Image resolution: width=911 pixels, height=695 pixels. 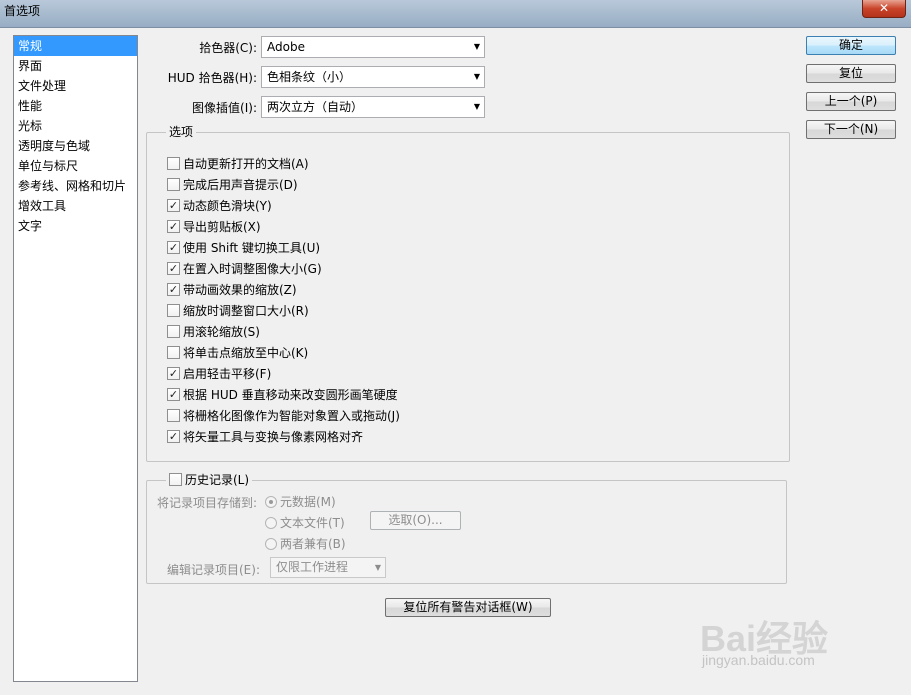 I want to click on close-icon: ✕, so click(x=884, y=9).